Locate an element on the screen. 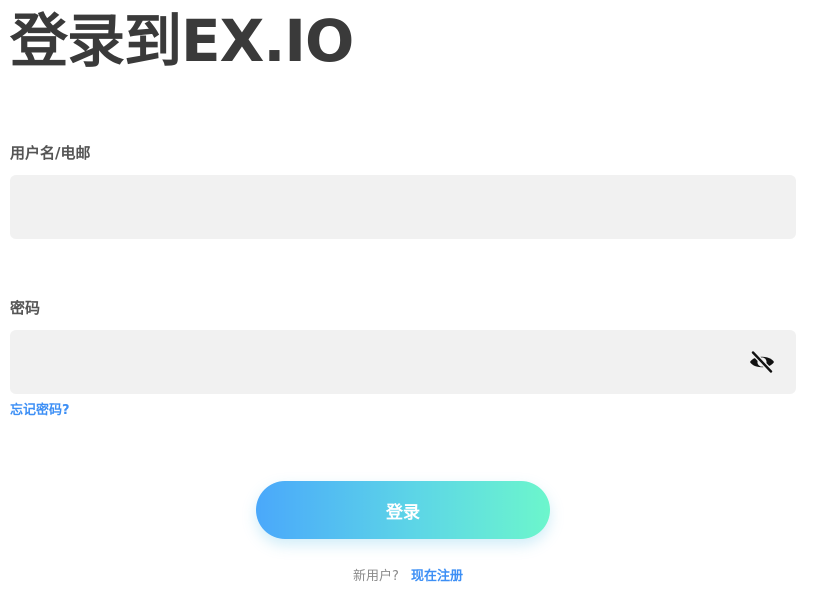 This screenshot has width=816, height=606. password-input is located at coordinates (403, 362).